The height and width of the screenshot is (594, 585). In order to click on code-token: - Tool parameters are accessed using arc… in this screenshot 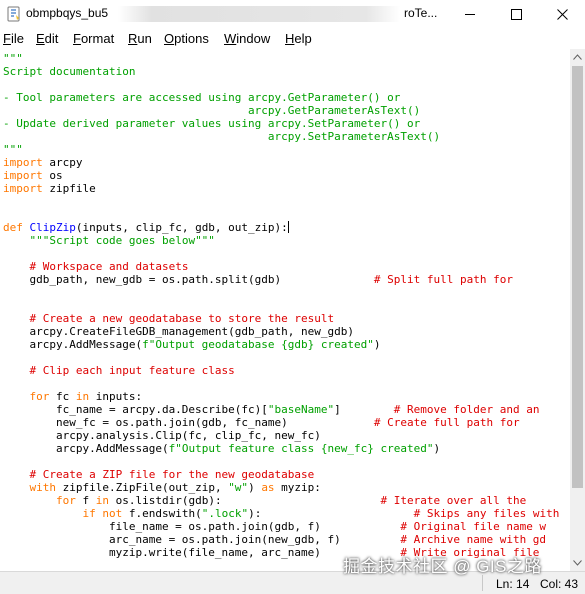, I will do `click(202, 97)`.